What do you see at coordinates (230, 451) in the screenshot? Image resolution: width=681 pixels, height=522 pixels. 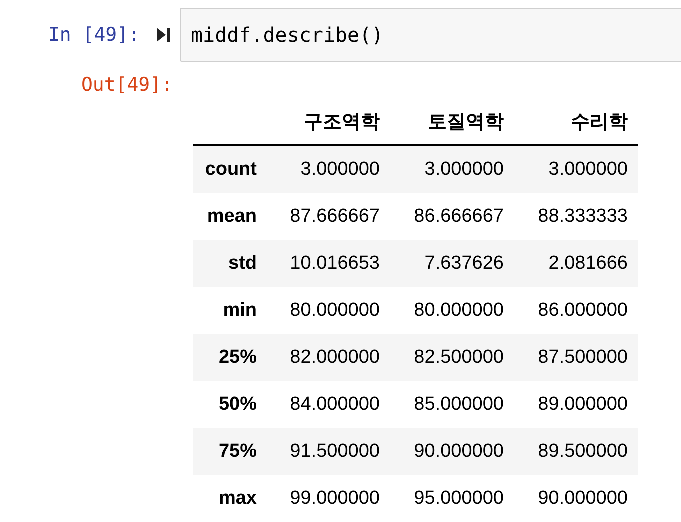 I see `row-header: 75%` at bounding box center [230, 451].